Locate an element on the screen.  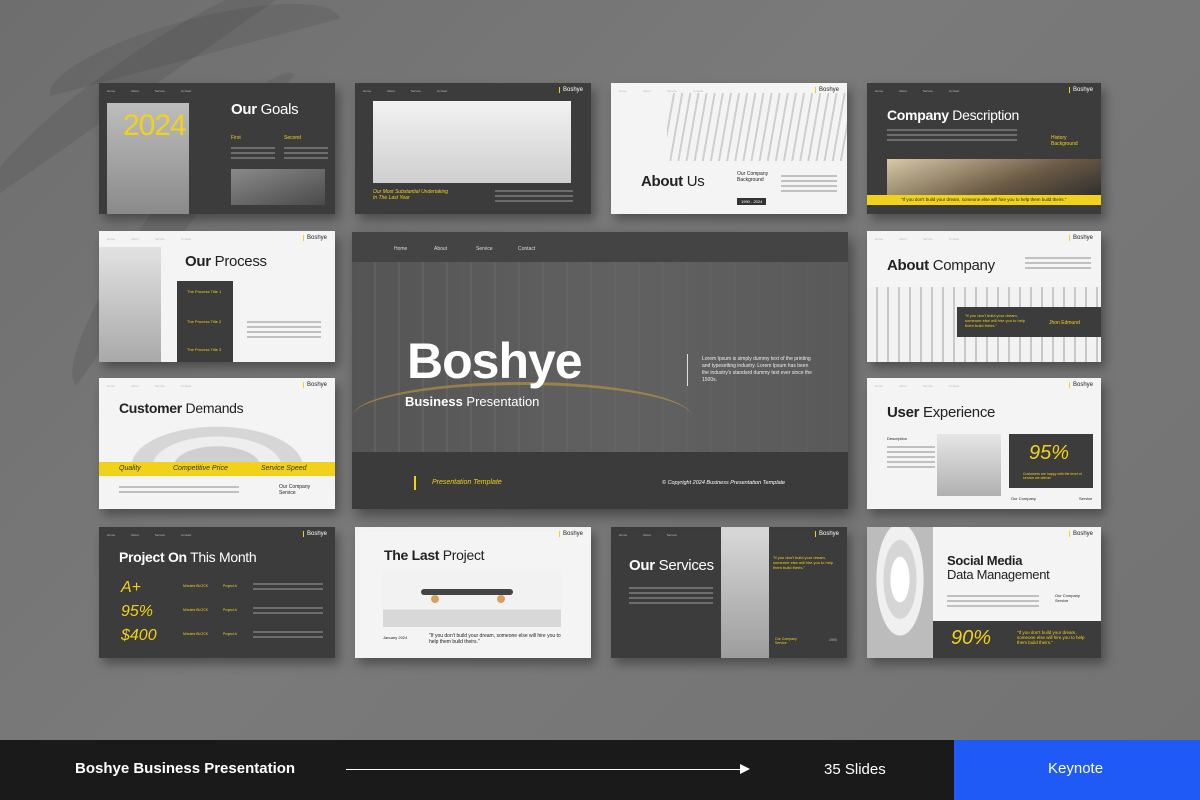
quote-author: Jhon Edmund is located at coordinates (1064, 323).